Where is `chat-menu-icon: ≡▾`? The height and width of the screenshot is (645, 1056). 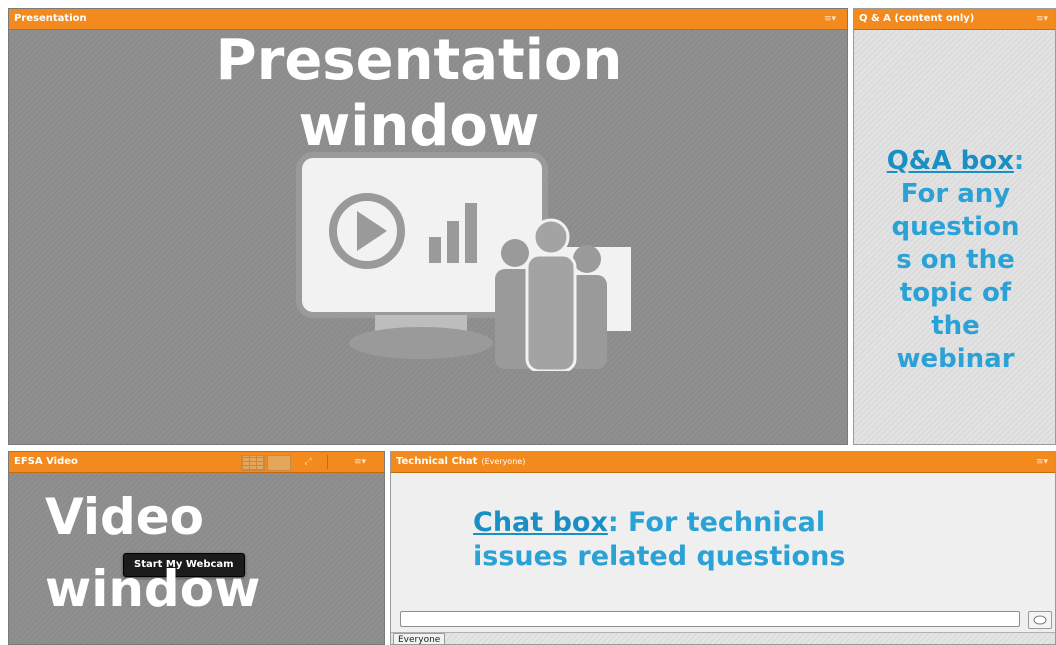
chat-menu-icon: ≡▾ is located at coordinates (1042, 462).